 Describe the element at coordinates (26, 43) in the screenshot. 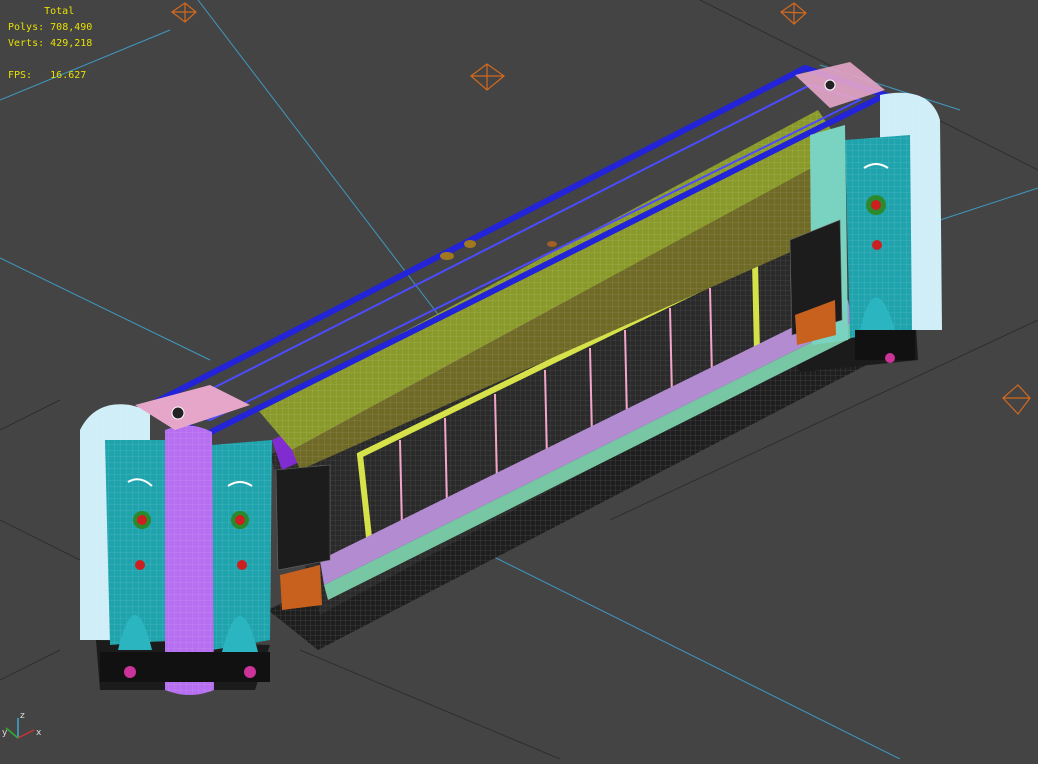

I see `verts-label: Verts:` at that location.